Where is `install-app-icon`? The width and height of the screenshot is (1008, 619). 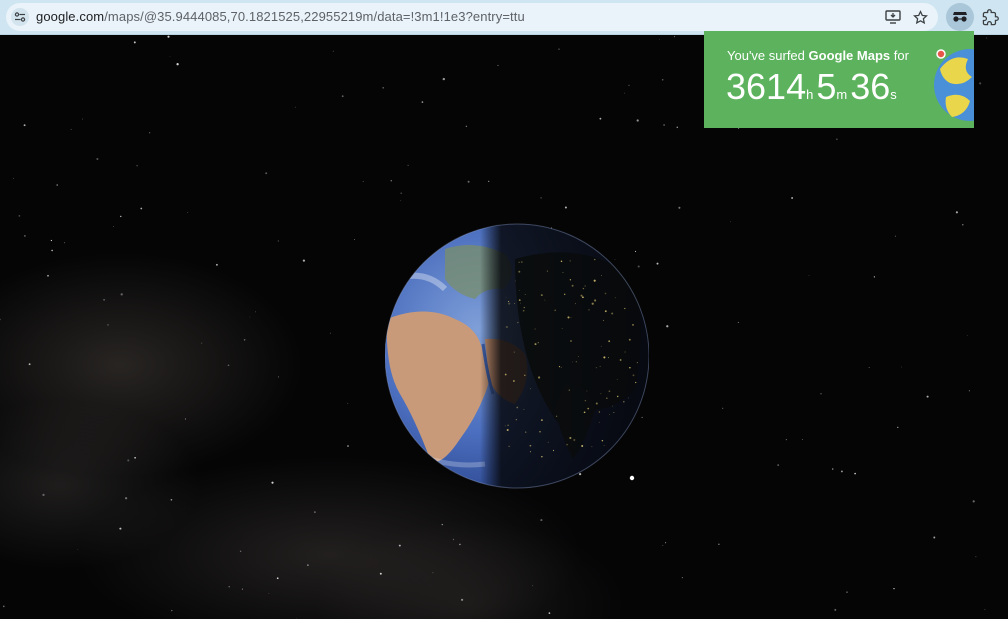 install-app-icon is located at coordinates (893, 17).